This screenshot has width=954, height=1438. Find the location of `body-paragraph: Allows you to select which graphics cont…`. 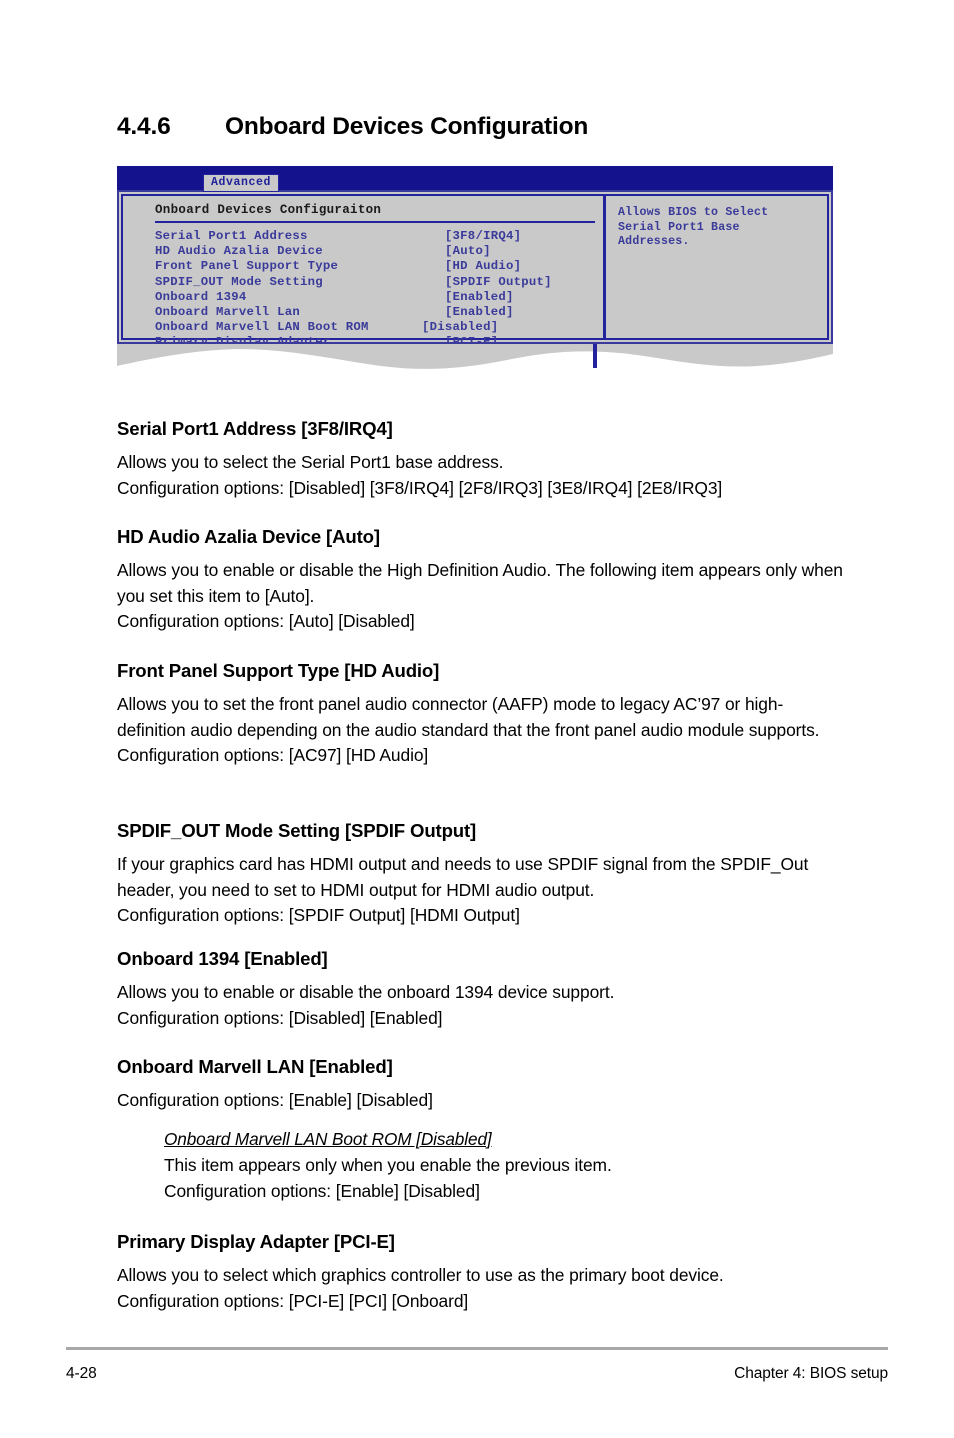

body-paragraph: Allows you to select which graphics cont… is located at coordinates (420, 1275).